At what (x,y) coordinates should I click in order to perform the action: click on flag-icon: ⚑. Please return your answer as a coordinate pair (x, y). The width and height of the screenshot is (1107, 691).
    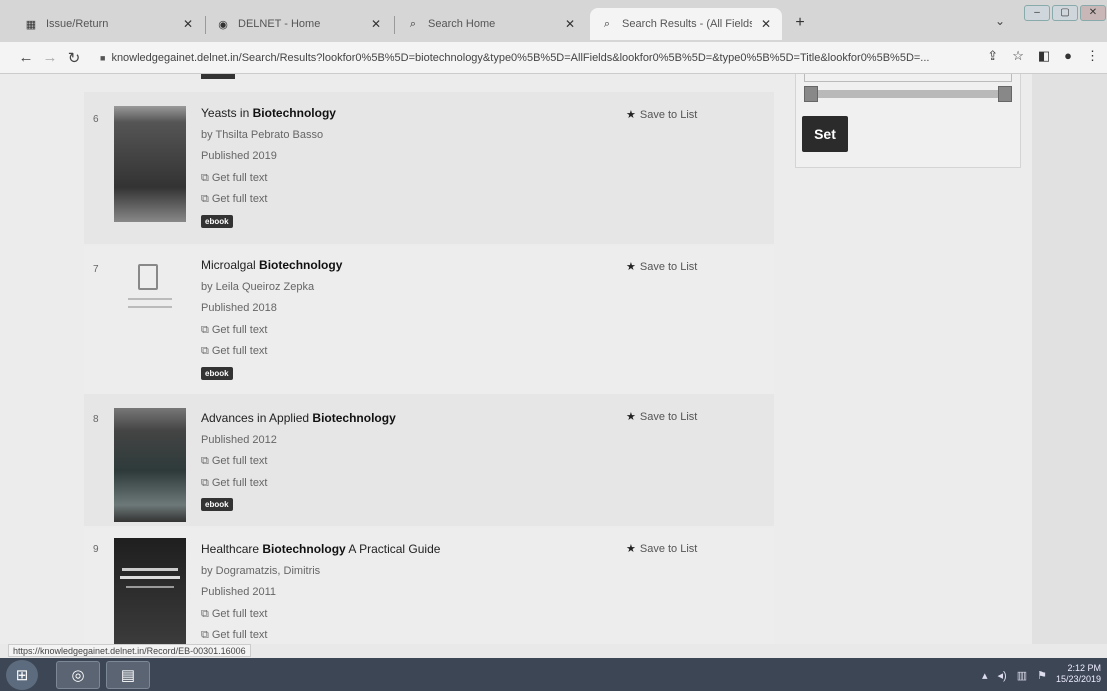
    Looking at the image, I should click on (1042, 675).